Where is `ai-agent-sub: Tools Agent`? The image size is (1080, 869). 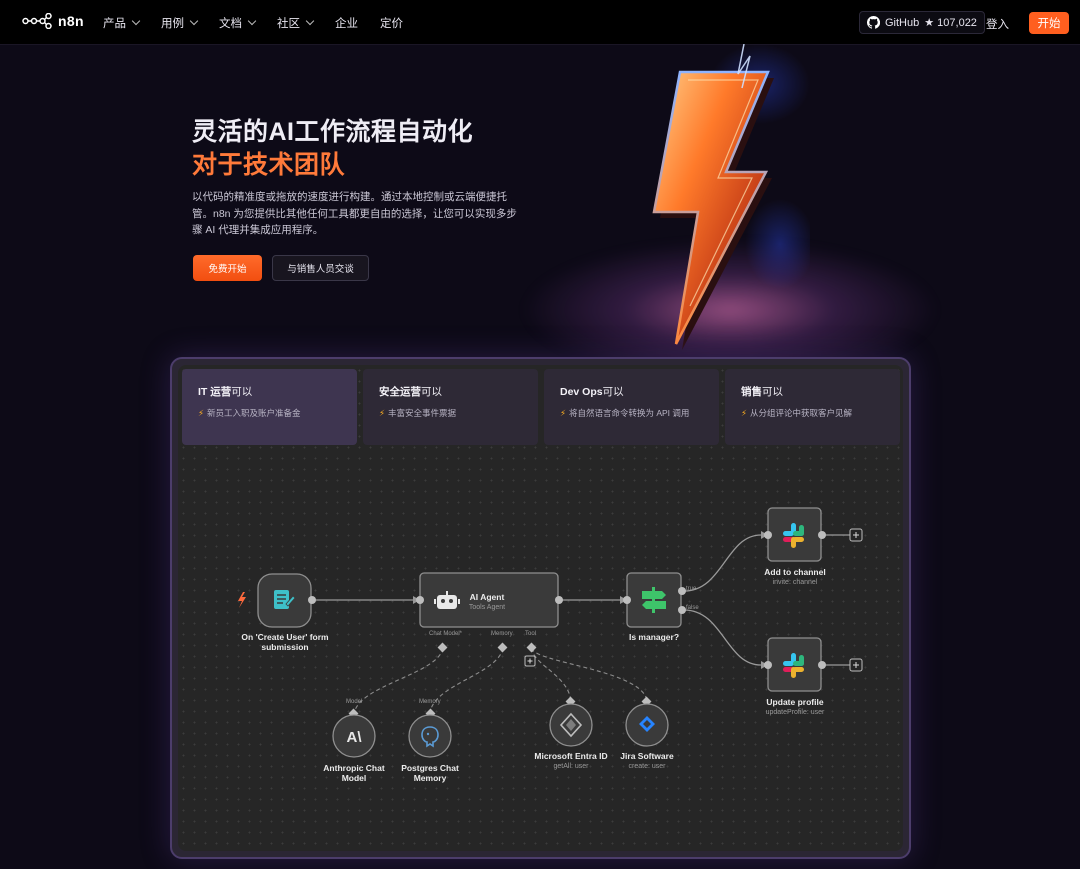
ai-agent-sub: Tools Agent is located at coordinates (487, 607).